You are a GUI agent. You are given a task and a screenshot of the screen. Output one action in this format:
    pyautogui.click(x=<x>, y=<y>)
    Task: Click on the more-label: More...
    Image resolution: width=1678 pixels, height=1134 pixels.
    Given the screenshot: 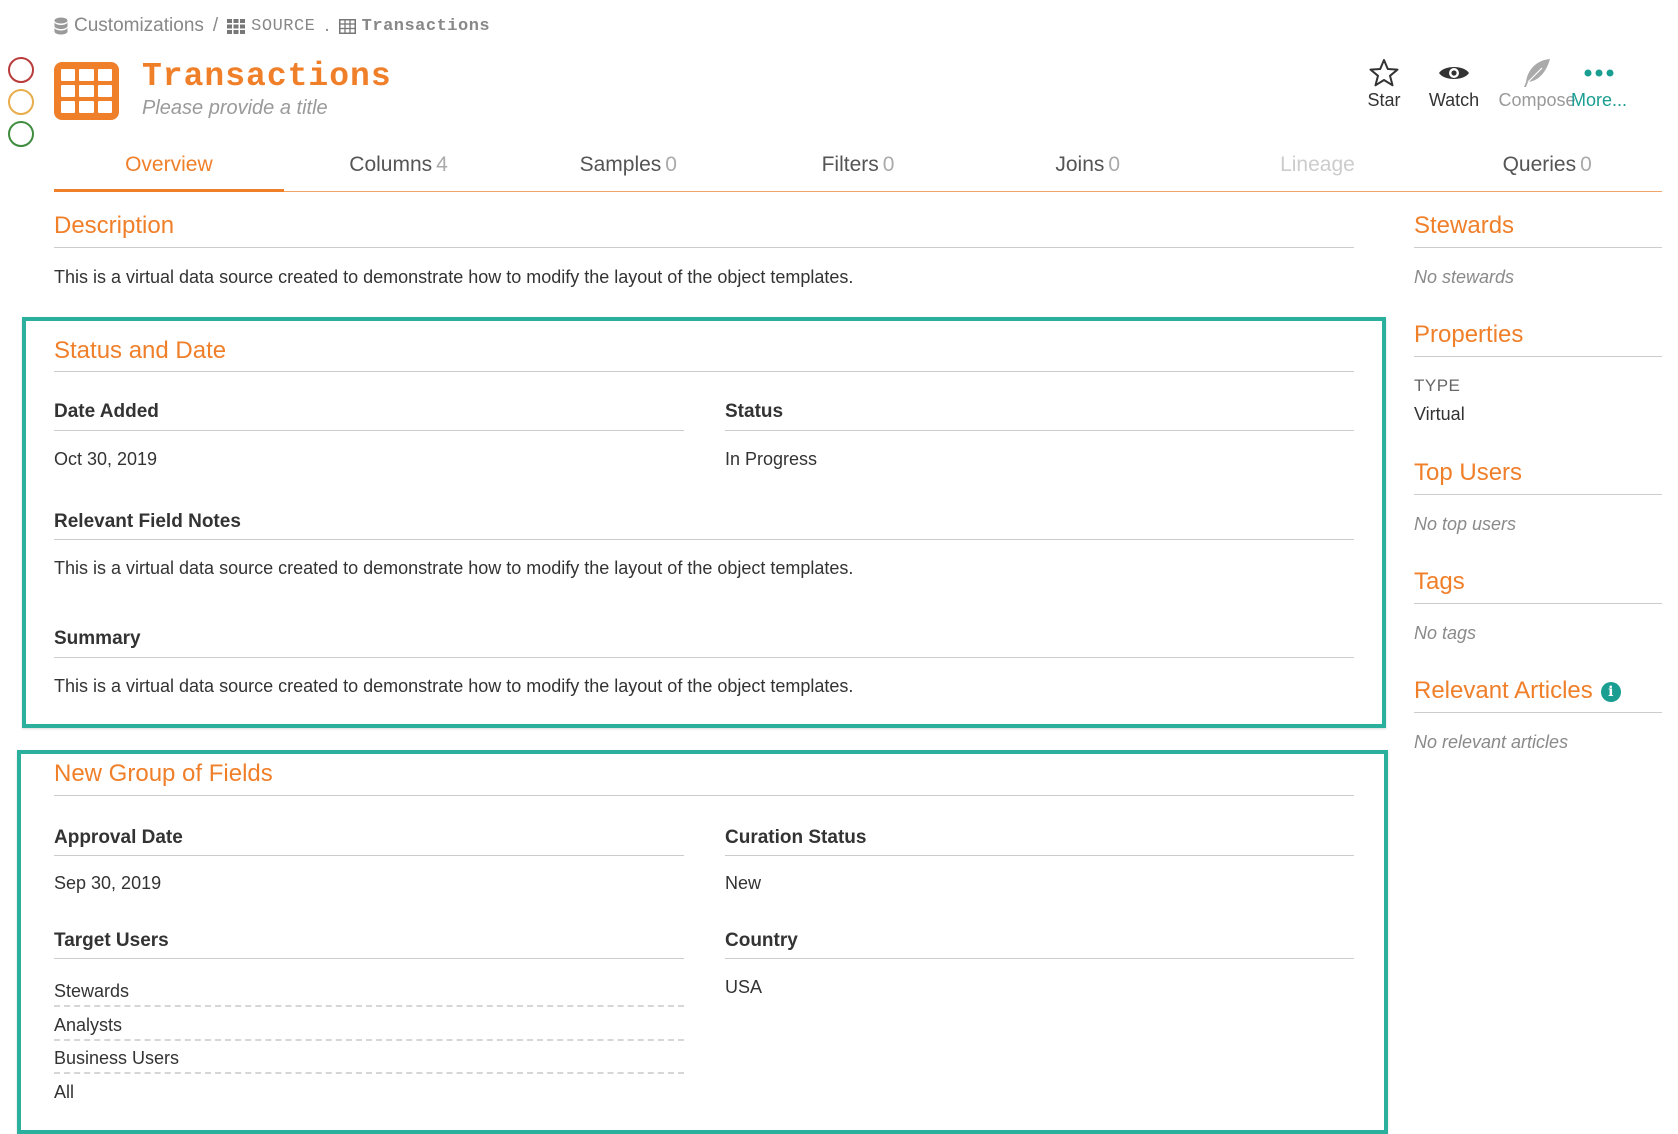 What is the action you would take?
    pyautogui.click(x=1598, y=100)
    